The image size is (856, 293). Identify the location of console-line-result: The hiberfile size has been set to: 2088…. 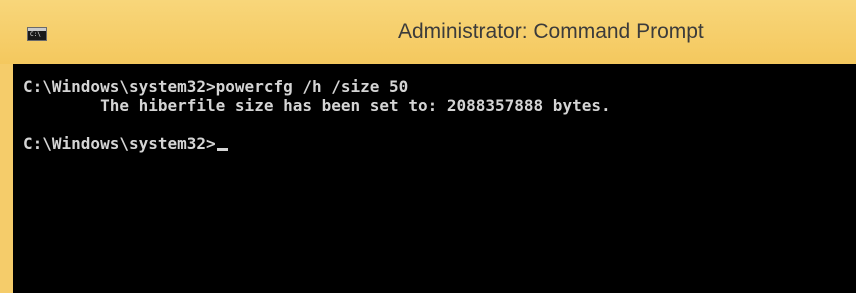
(317, 105).